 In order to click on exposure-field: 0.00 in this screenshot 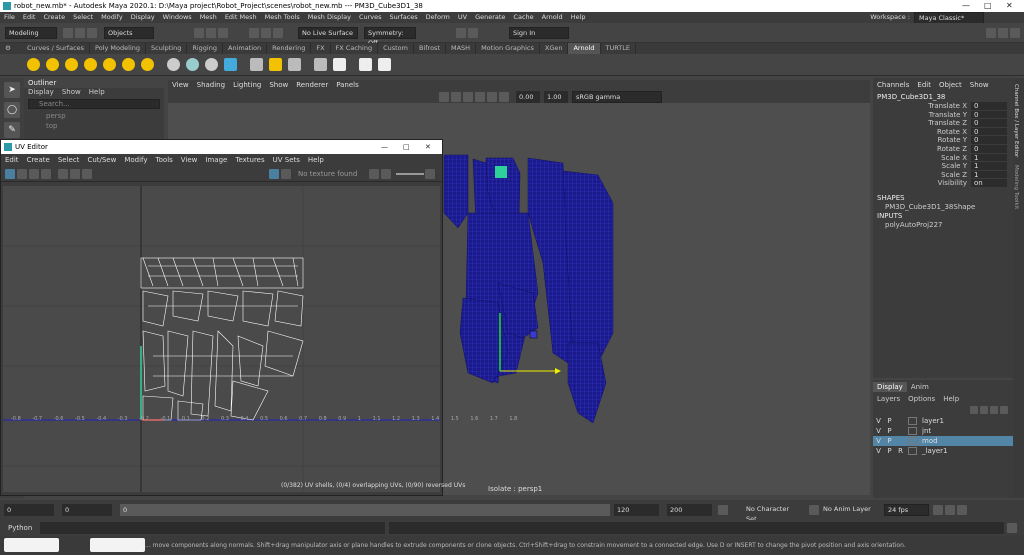, I will do `click(528, 97)`.